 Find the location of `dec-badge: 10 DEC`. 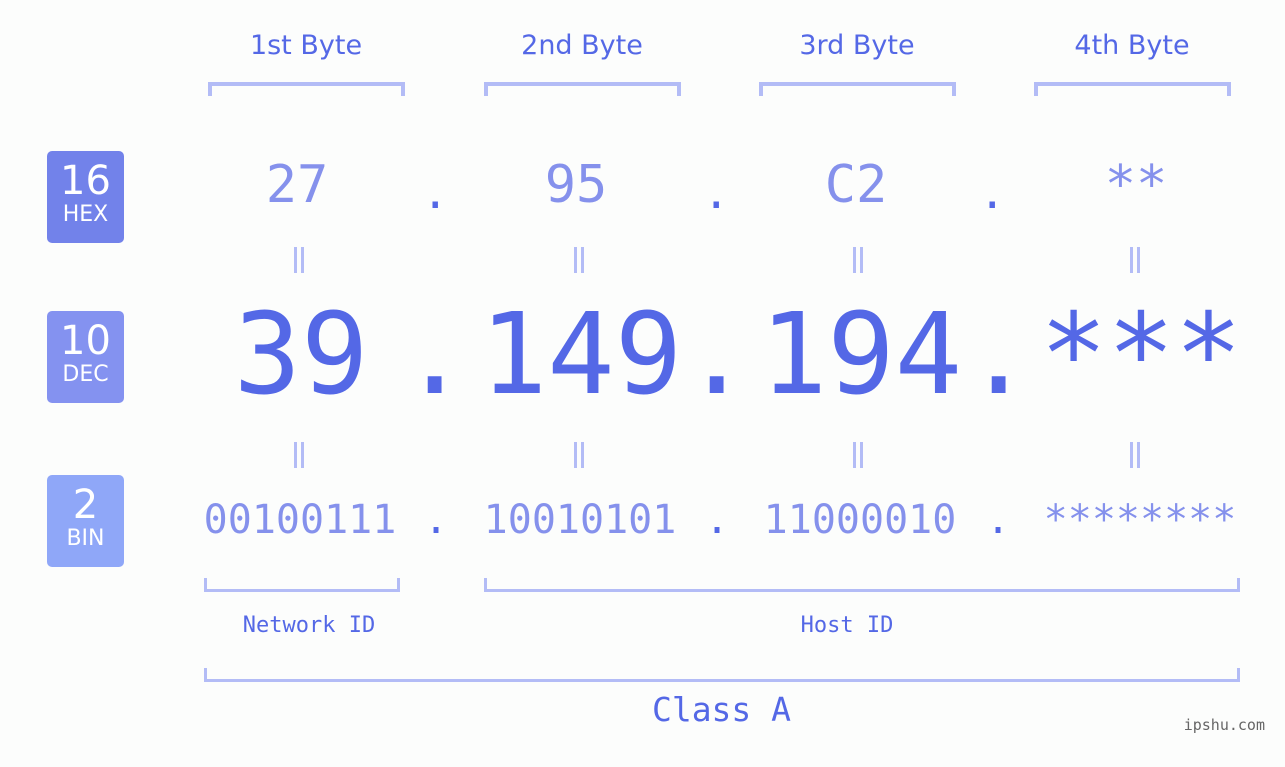

dec-badge: 10 DEC is located at coordinates (85, 357).